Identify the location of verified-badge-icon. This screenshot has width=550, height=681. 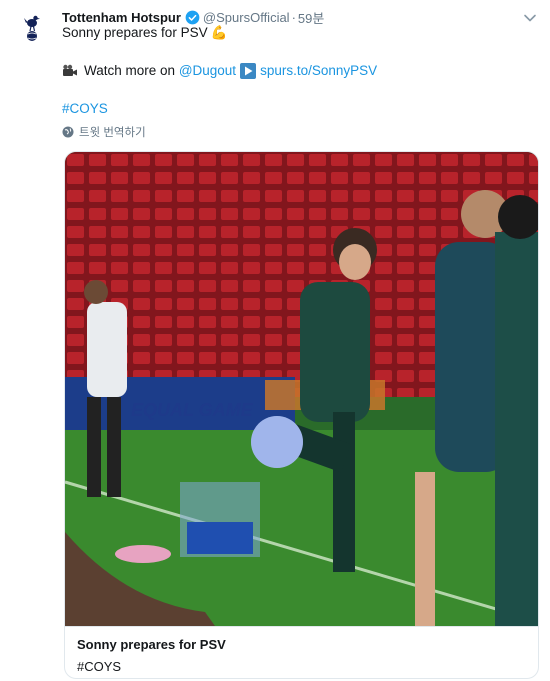
(192, 17).